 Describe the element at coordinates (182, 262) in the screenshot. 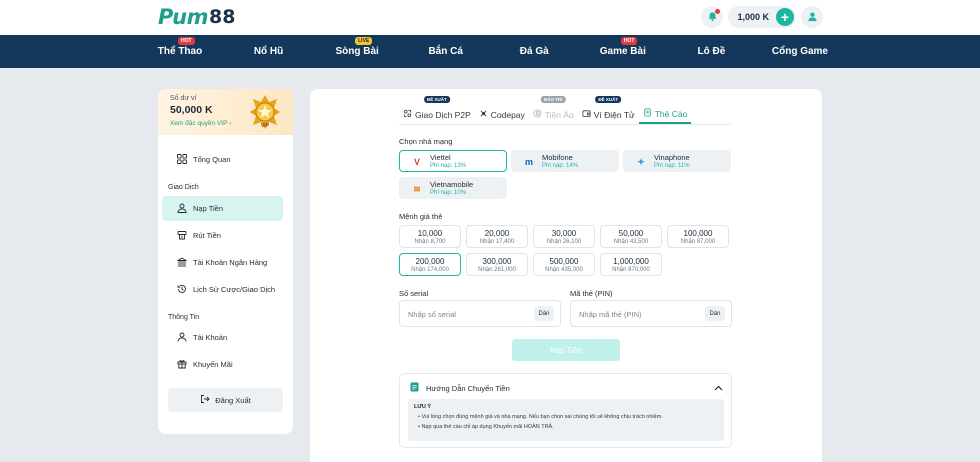

I see `bank-icon` at that location.